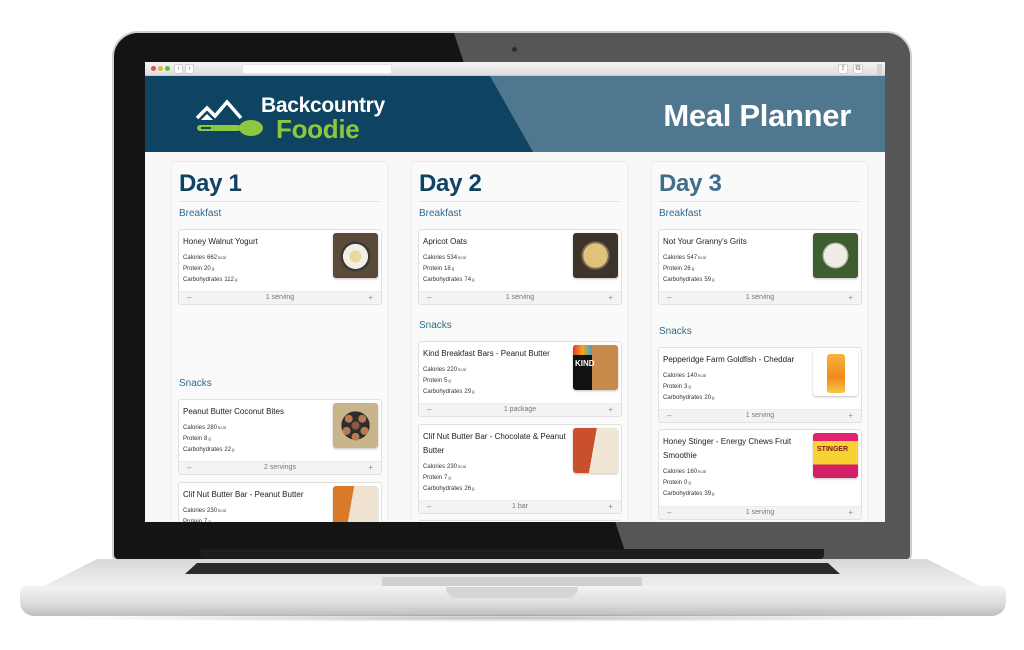  I want to click on kind-stripe, so click(582, 350).